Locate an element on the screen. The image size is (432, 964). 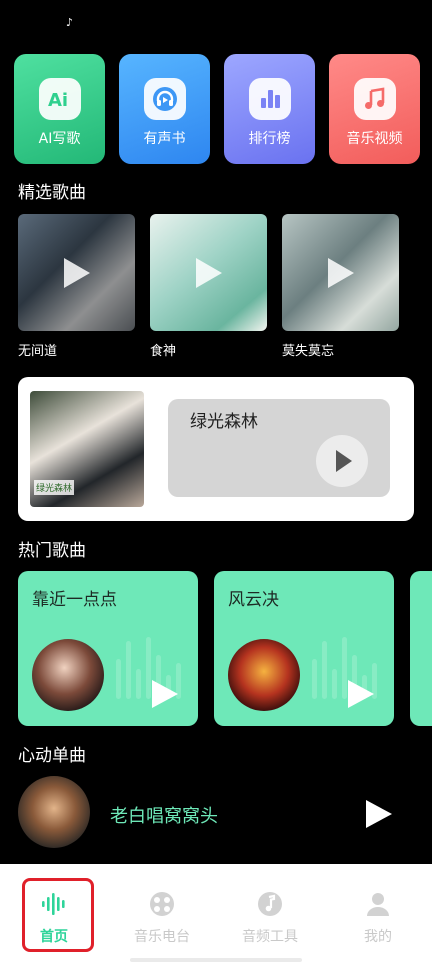
song-card: 莫失莫忘 is located at coordinates (340, 289).